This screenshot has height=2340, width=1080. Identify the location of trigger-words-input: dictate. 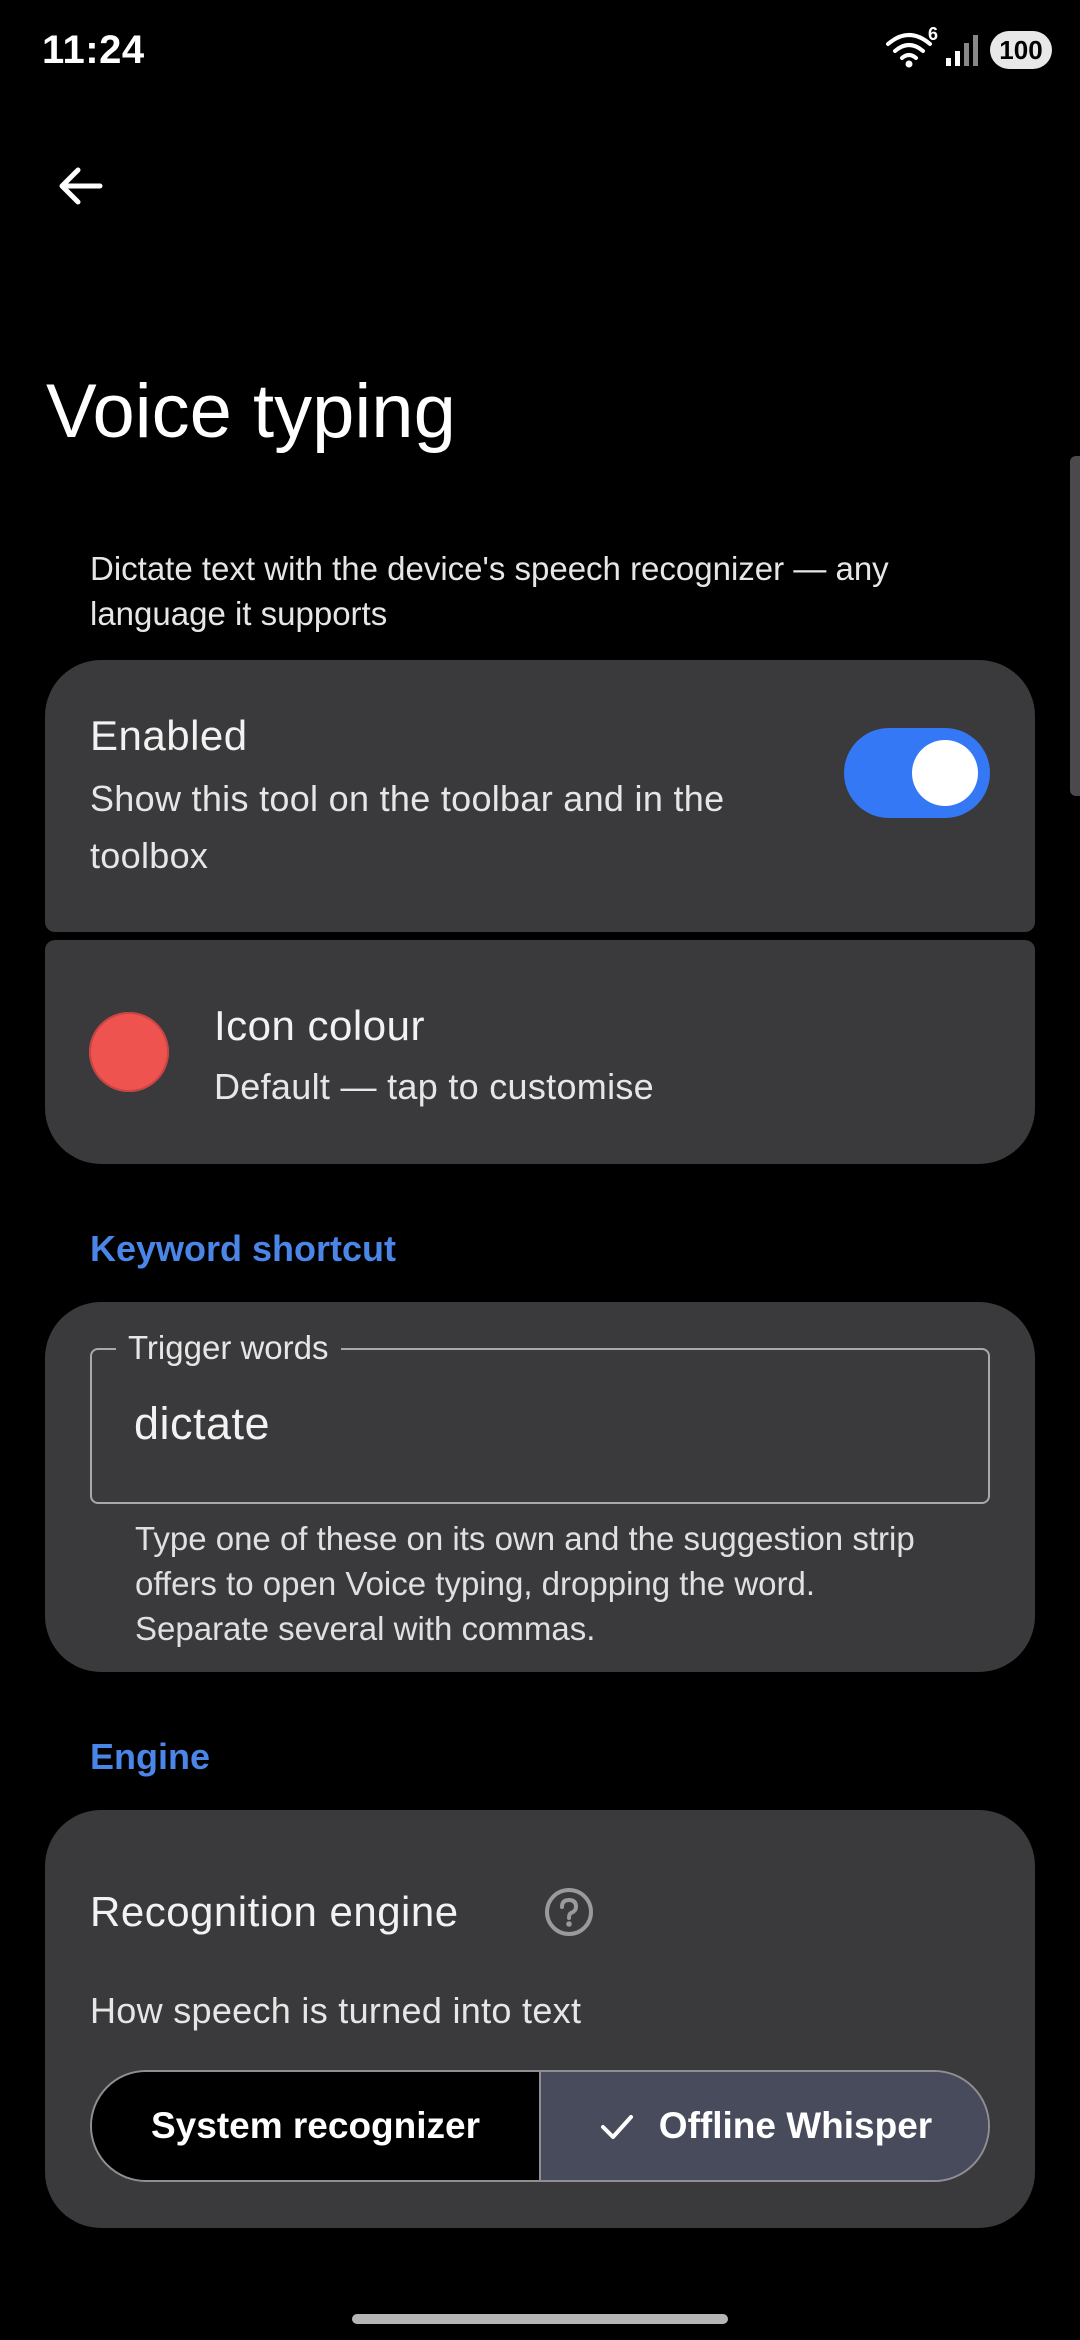
(202, 1424).